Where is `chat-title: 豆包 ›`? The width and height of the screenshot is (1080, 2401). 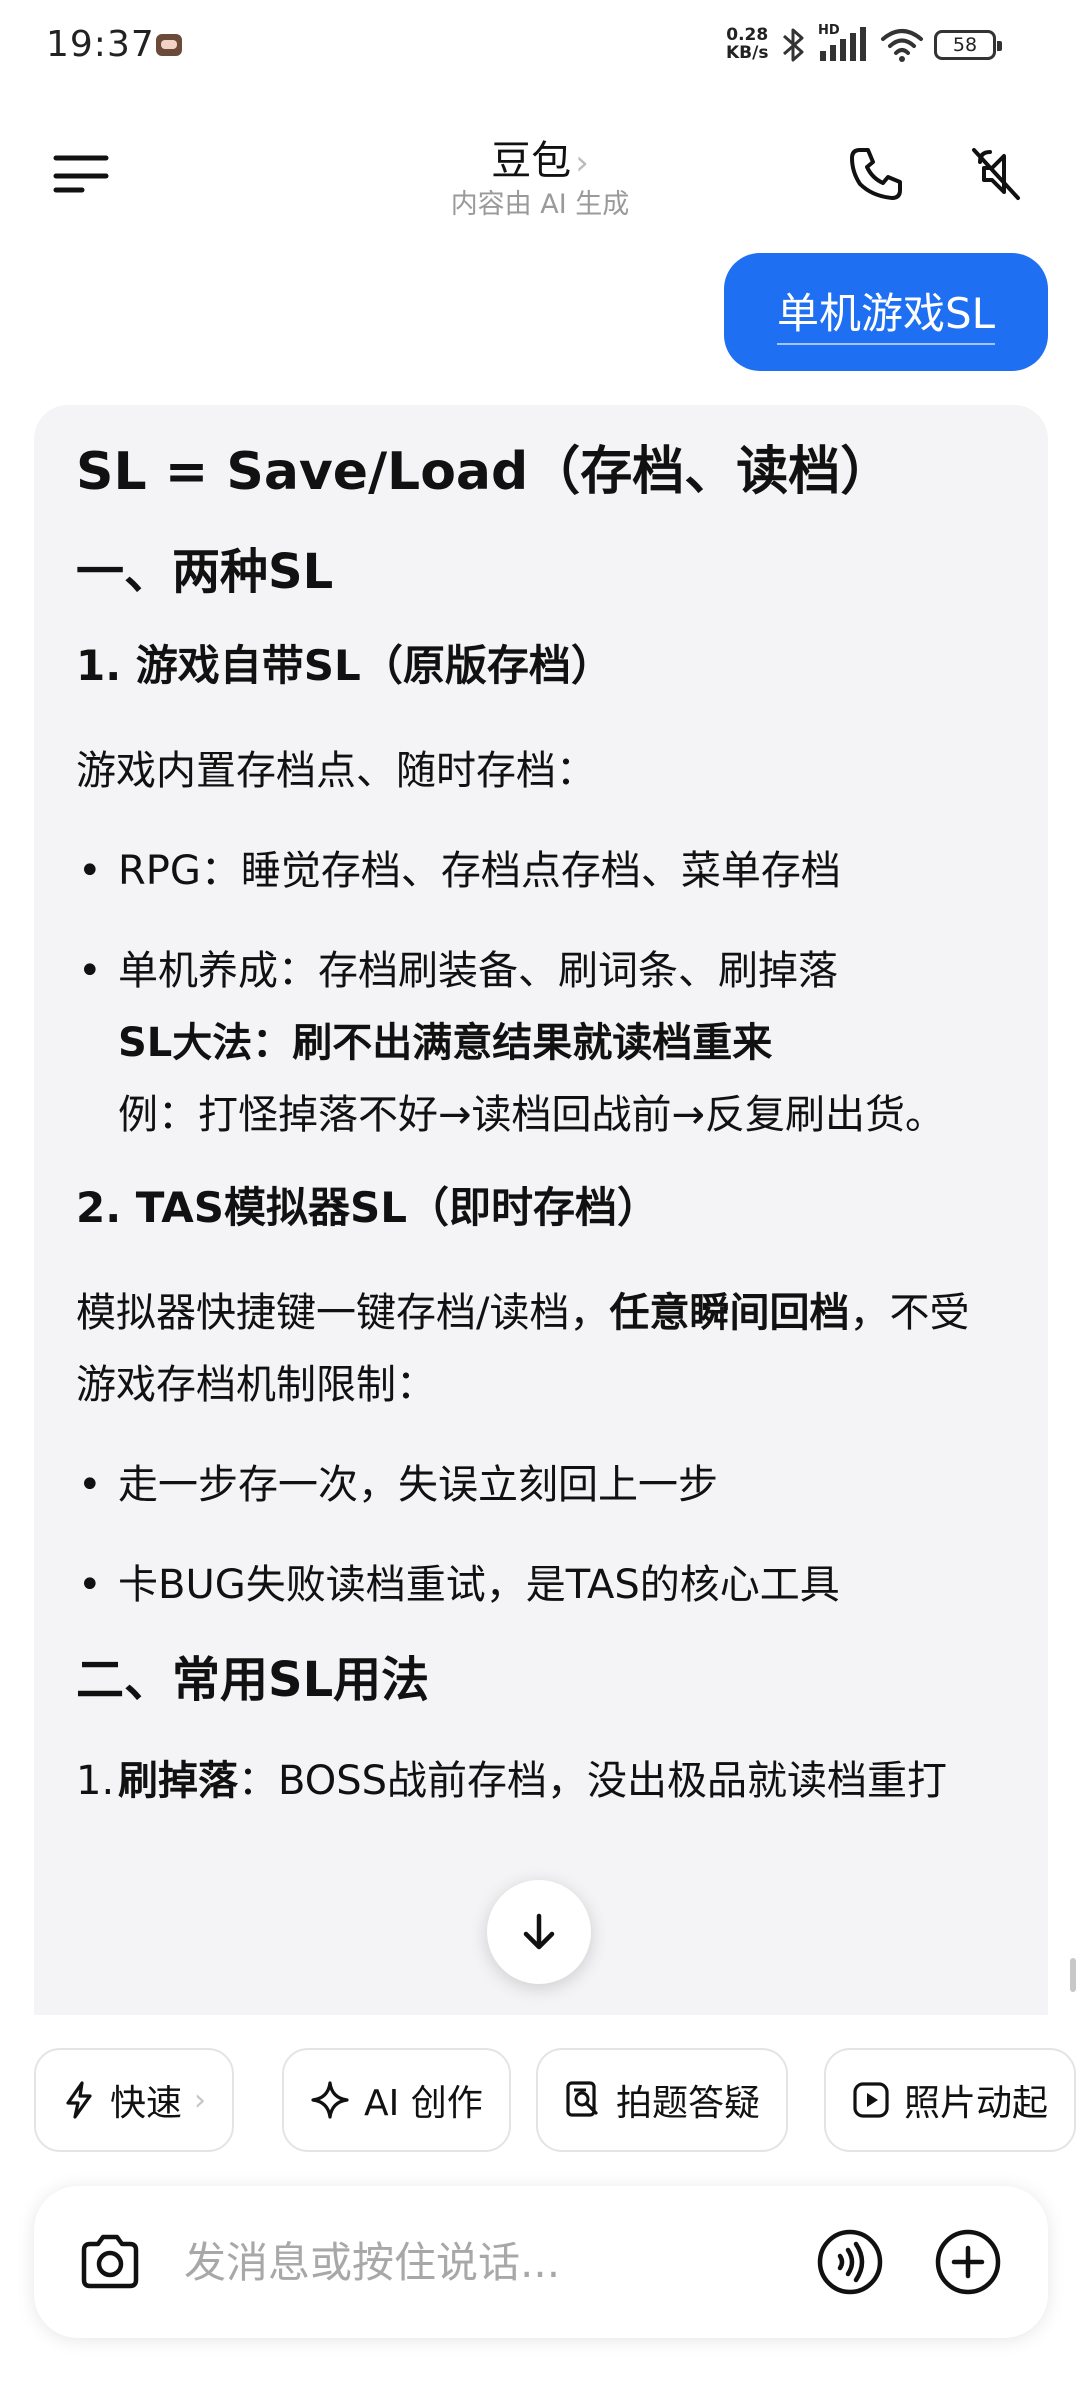
chat-title: 豆包 › is located at coordinates (540, 157).